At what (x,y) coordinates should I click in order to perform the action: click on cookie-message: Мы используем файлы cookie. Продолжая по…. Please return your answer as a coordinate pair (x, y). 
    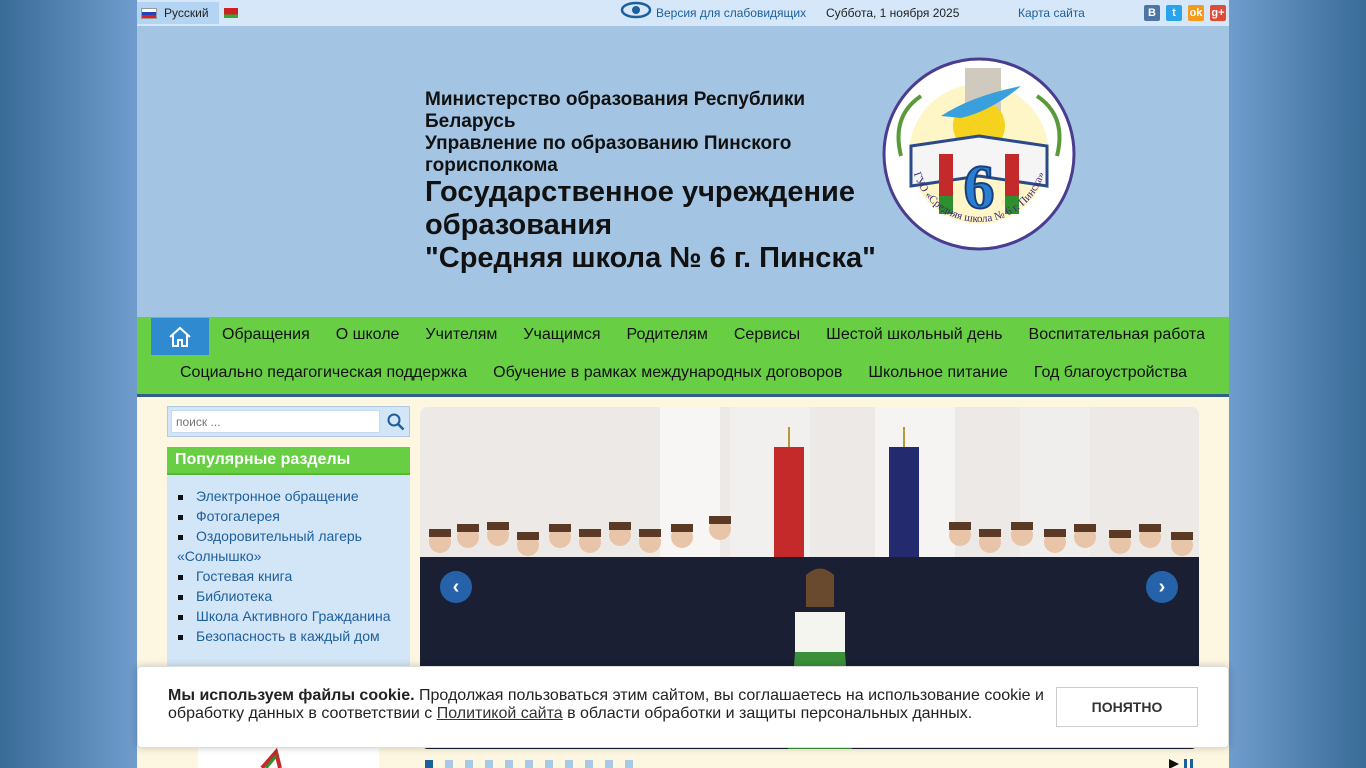
    Looking at the image, I should click on (608, 705).